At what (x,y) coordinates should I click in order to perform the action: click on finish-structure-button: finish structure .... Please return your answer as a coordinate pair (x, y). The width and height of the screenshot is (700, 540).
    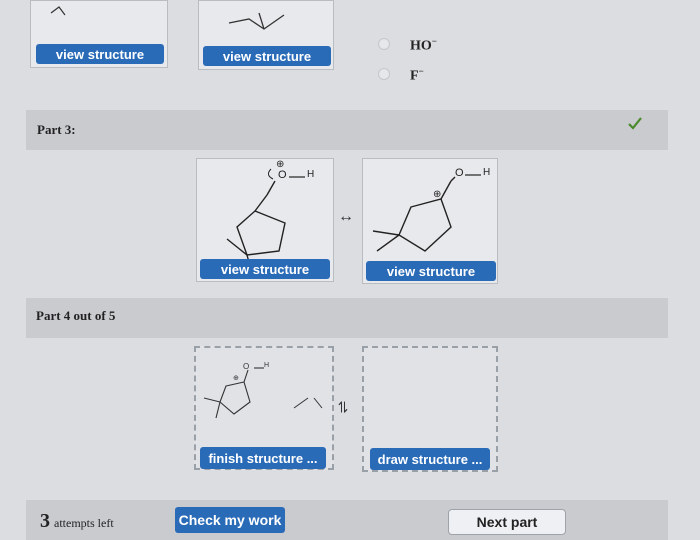
    Looking at the image, I should click on (263, 458).